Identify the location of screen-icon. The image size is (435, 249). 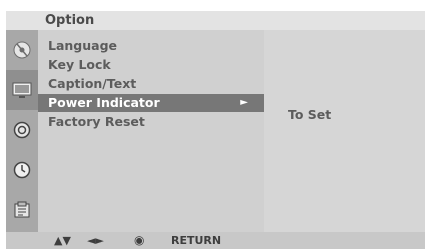
(22, 90).